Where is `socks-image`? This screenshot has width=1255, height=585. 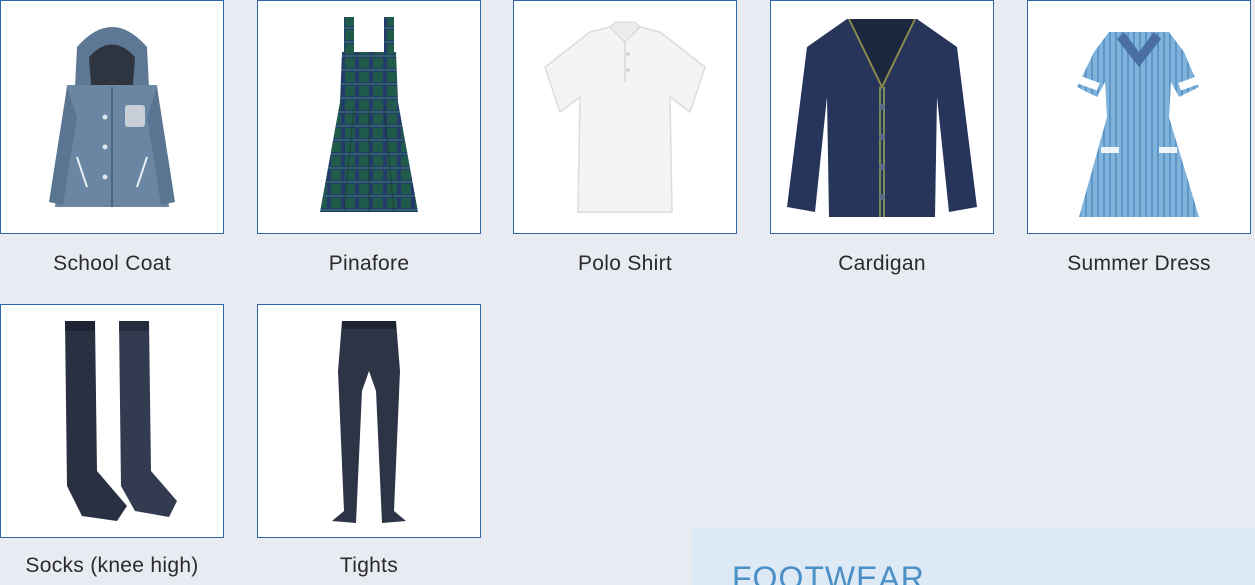
socks-image is located at coordinates (121, 421).